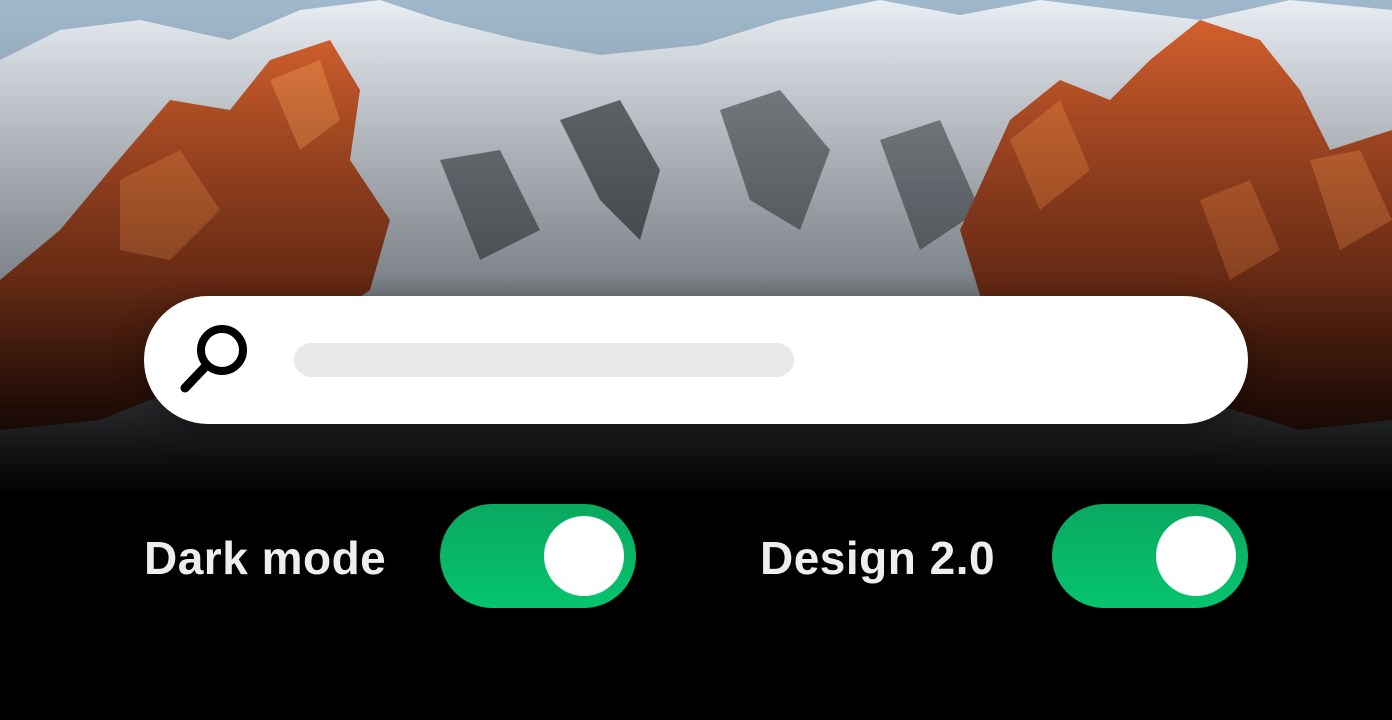 Image resolution: width=1392 pixels, height=720 pixels. I want to click on dark-mode-toggle, so click(538, 556).